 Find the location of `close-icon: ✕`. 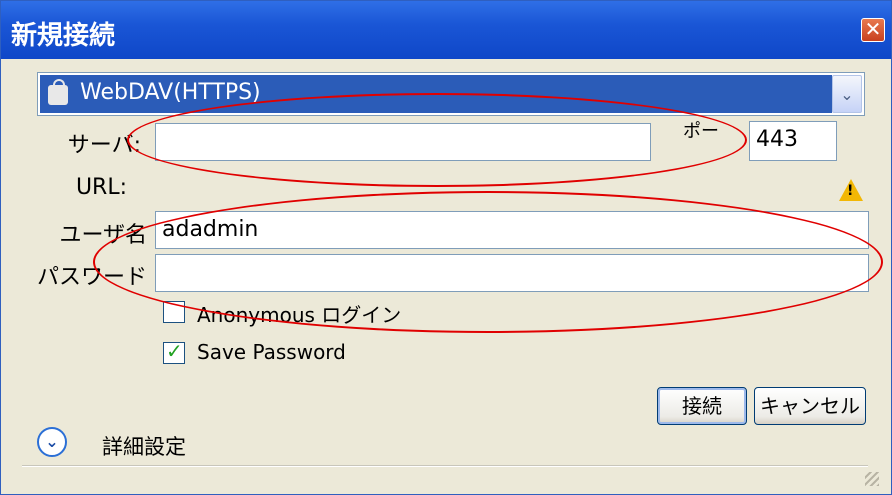

close-icon: ✕ is located at coordinates (873, 30).